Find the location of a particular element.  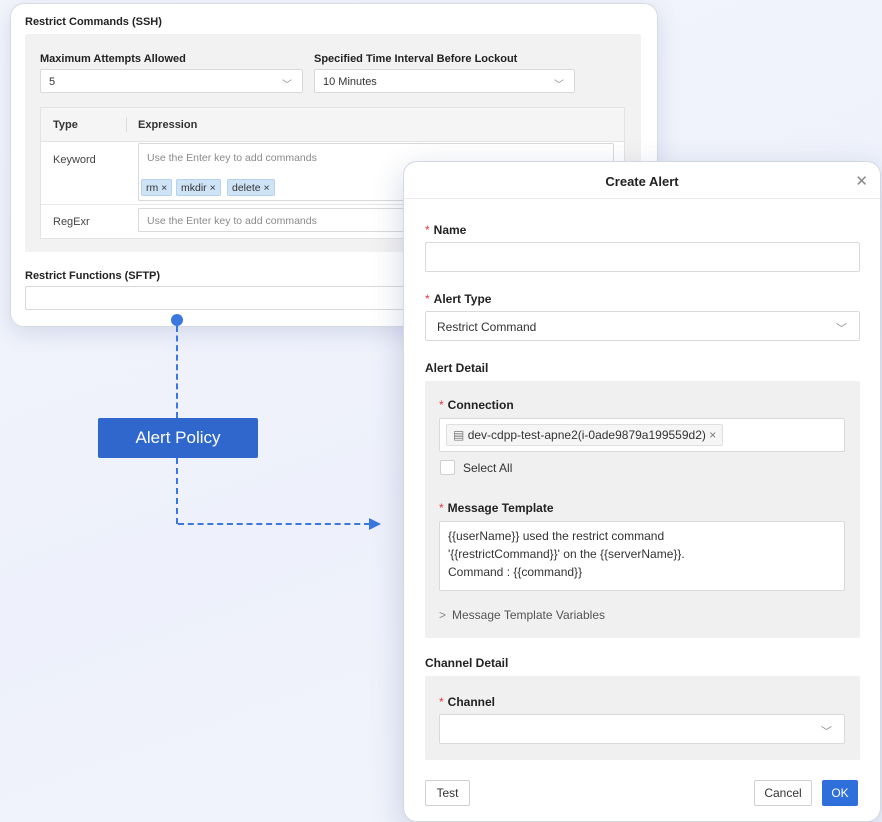

alert-type-value: Restrict Command is located at coordinates (487, 327).